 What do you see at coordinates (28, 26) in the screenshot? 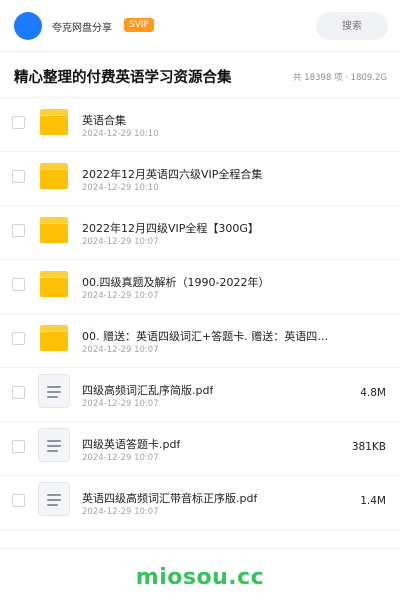
I see `avatar` at bounding box center [28, 26].